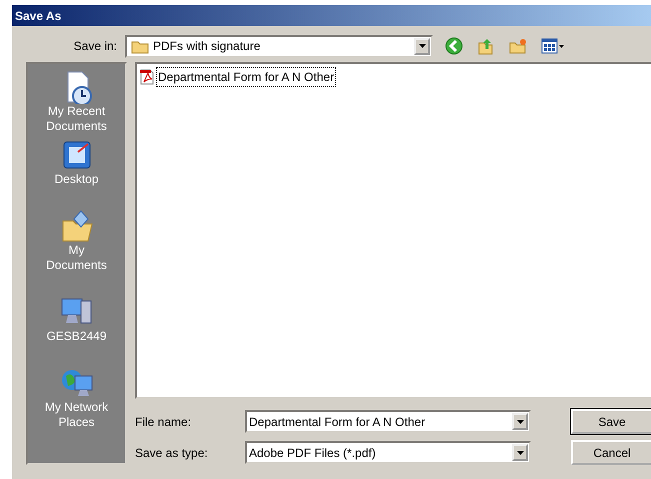 This screenshot has height=479, width=651. What do you see at coordinates (331, 15) in the screenshot?
I see `window-title: Save As` at bounding box center [331, 15].